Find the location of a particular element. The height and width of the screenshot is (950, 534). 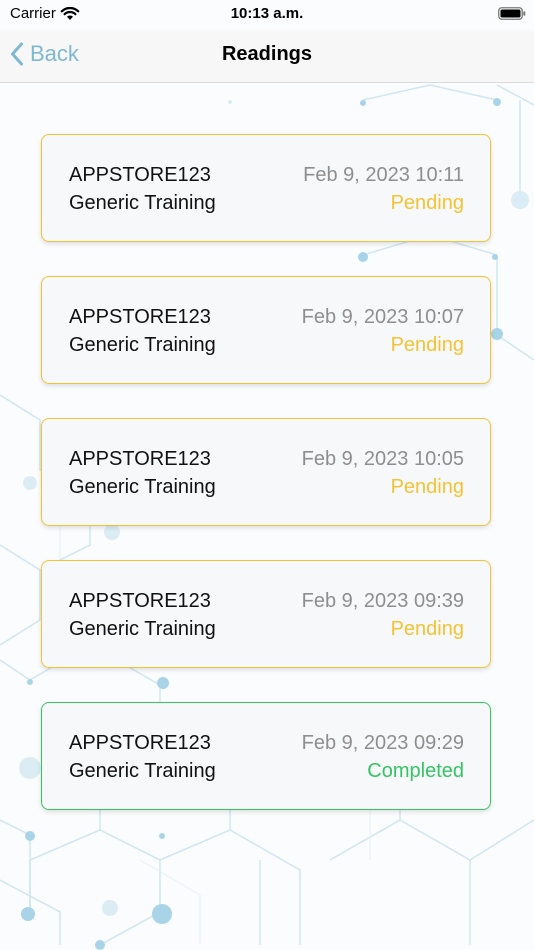

navigation-bar: Back Readings is located at coordinates (267, 56).